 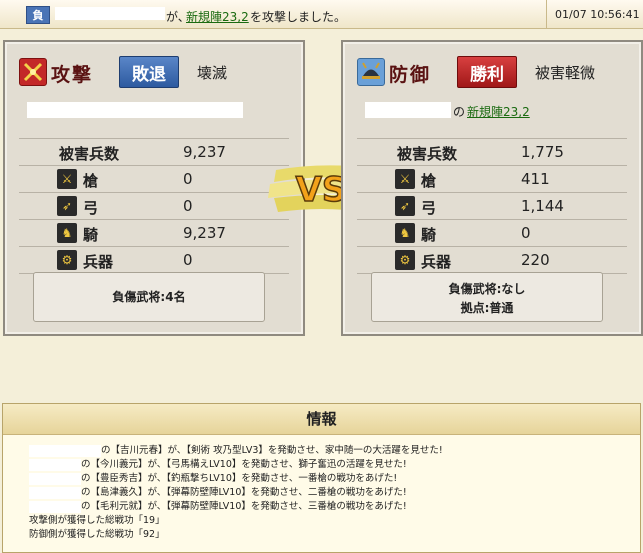 What do you see at coordinates (204, 152) in the screenshot?
I see `attack-total-value: 9,237` at bounding box center [204, 152].